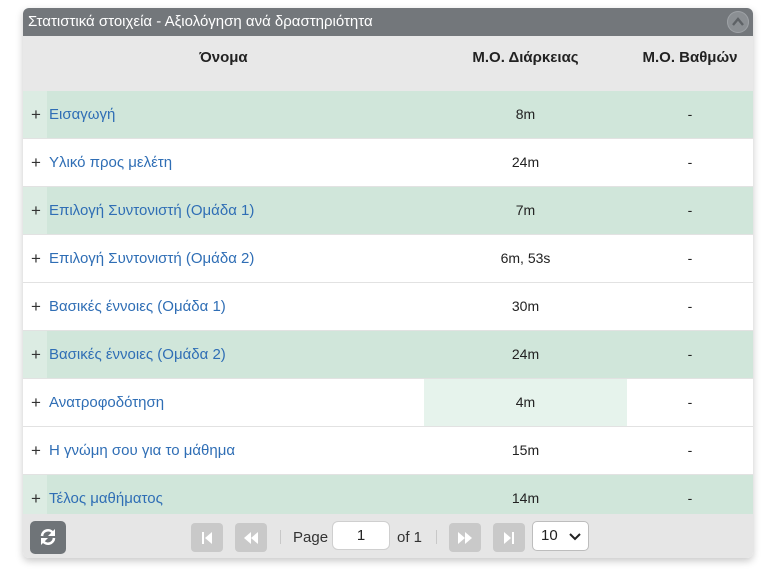 This screenshot has width=764, height=582. I want to click on collapse-button, so click(738, 22).